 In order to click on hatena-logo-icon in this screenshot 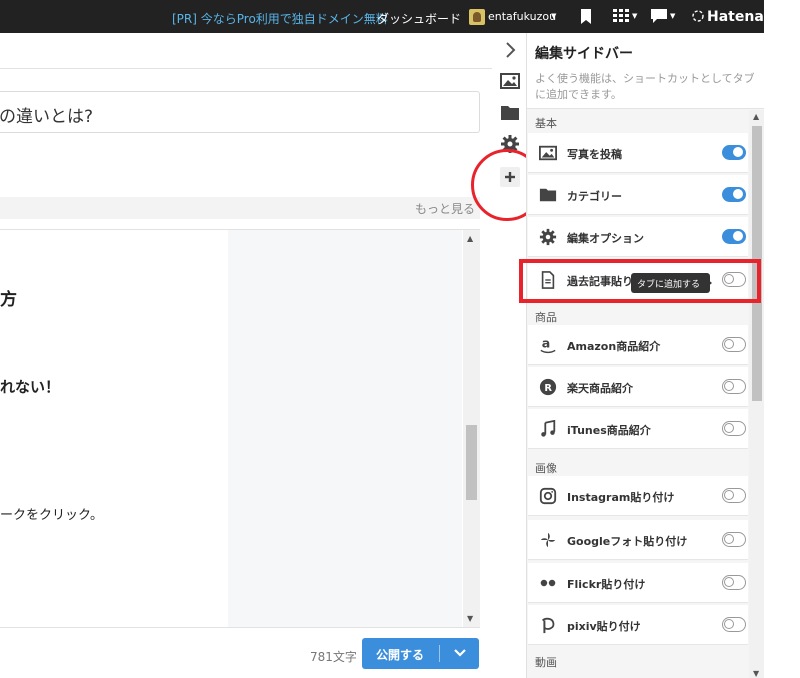, I will do `click(698, 17)`.